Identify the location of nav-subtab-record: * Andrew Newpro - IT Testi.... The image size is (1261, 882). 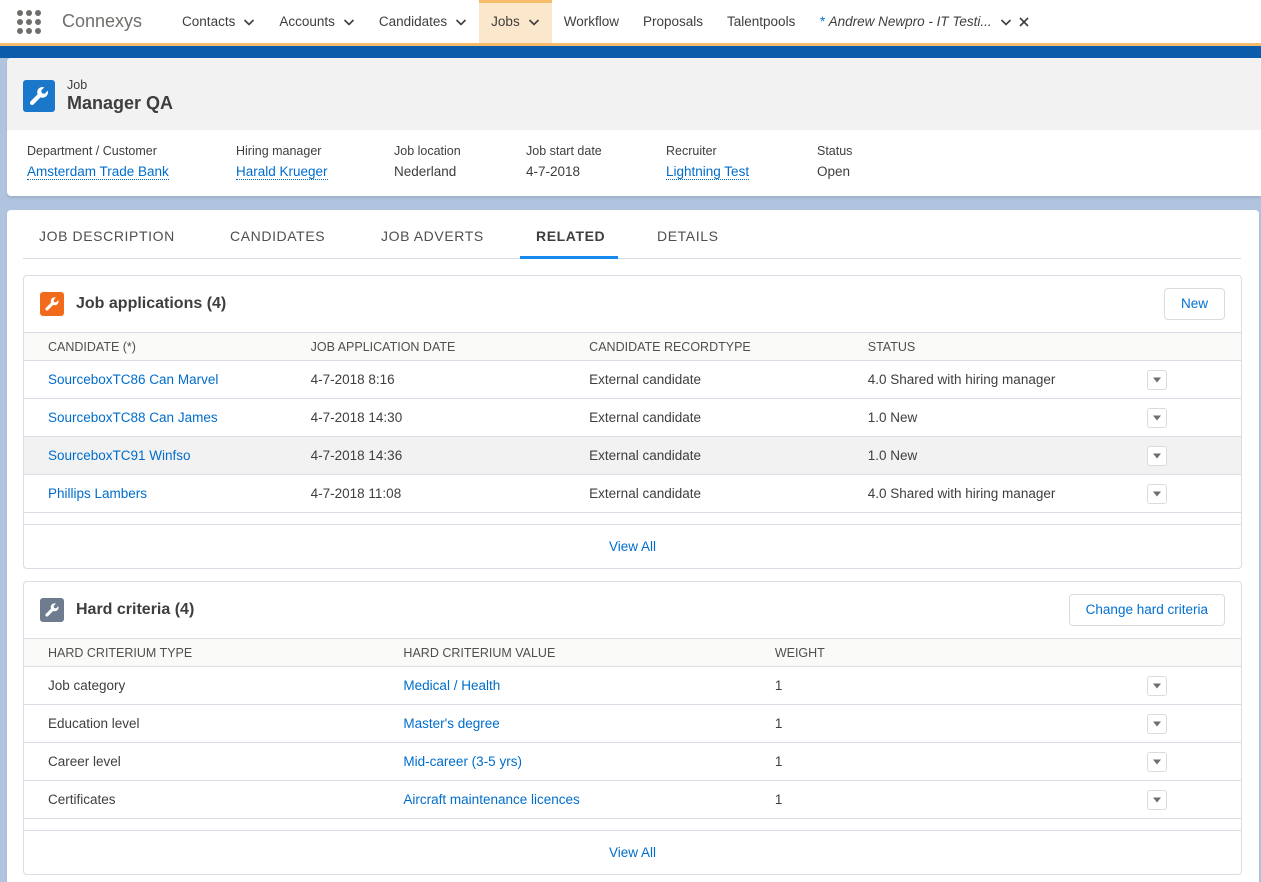
(921, 21).